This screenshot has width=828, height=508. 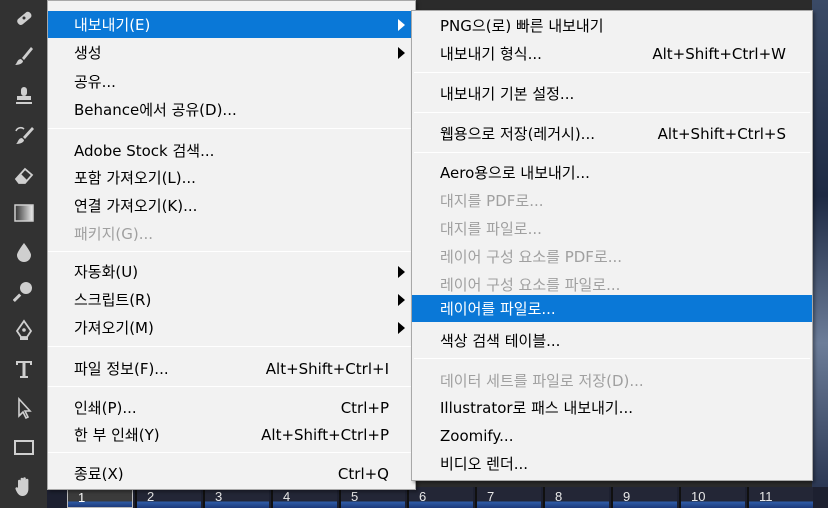 I want to click on menu-item-label: 스크립트(R), so click(x=113, y=300).